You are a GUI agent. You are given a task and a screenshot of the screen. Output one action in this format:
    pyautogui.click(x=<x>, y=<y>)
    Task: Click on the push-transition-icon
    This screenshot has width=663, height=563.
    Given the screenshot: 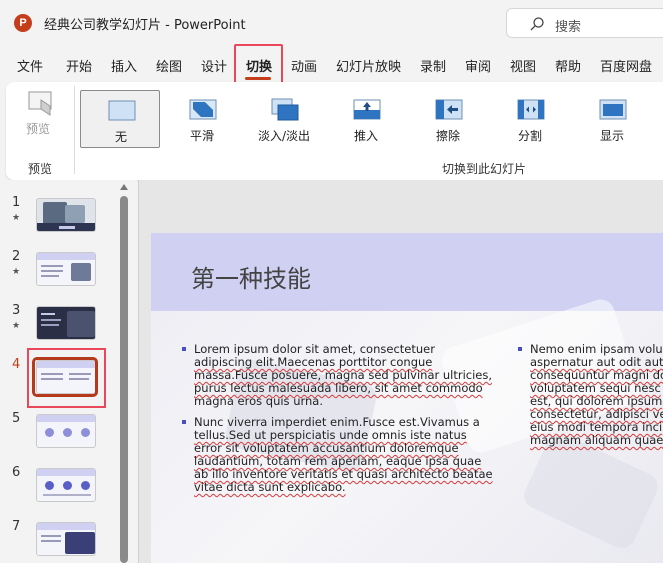 What is the action you would take?
    pyautogui.click(x=367, y=109)
    